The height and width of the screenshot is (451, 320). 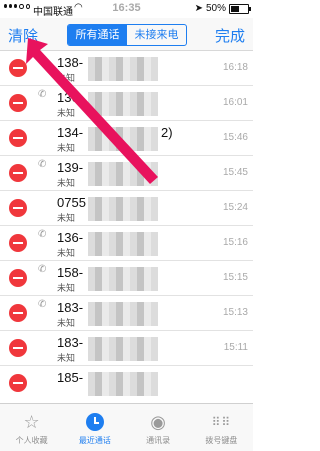 What do you see at coordinates (235, 137) in the screenshot?
I see `call-time: 15:46` at bounding box center [235, 137].